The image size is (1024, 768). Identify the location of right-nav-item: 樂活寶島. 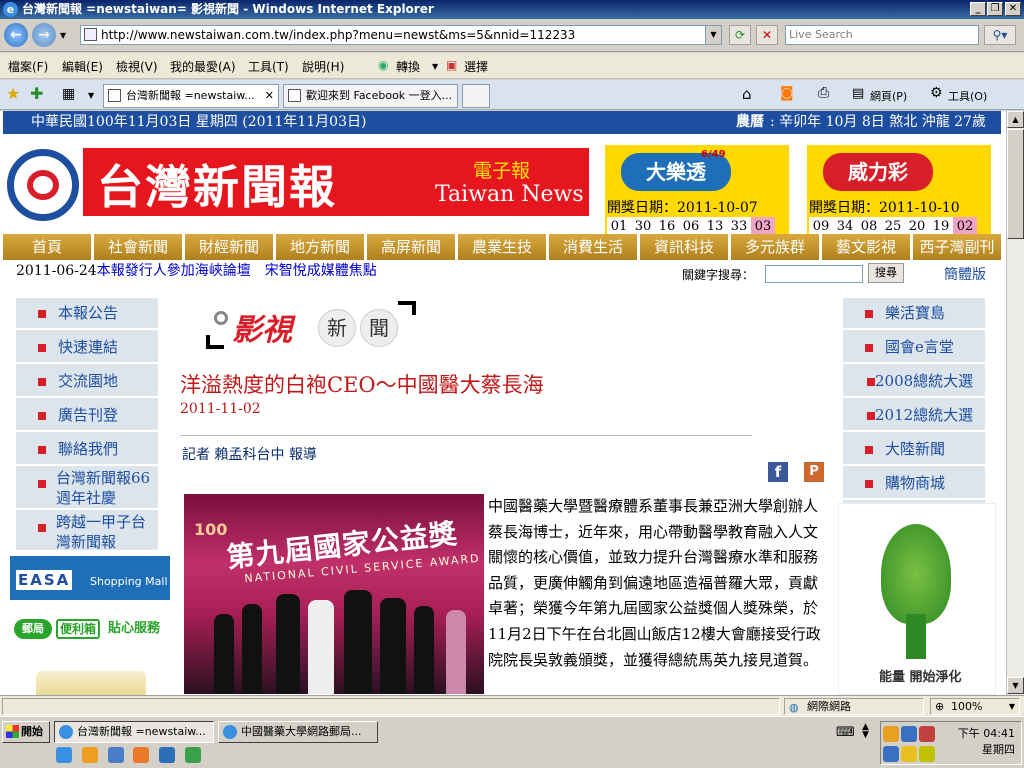
(914, 314).